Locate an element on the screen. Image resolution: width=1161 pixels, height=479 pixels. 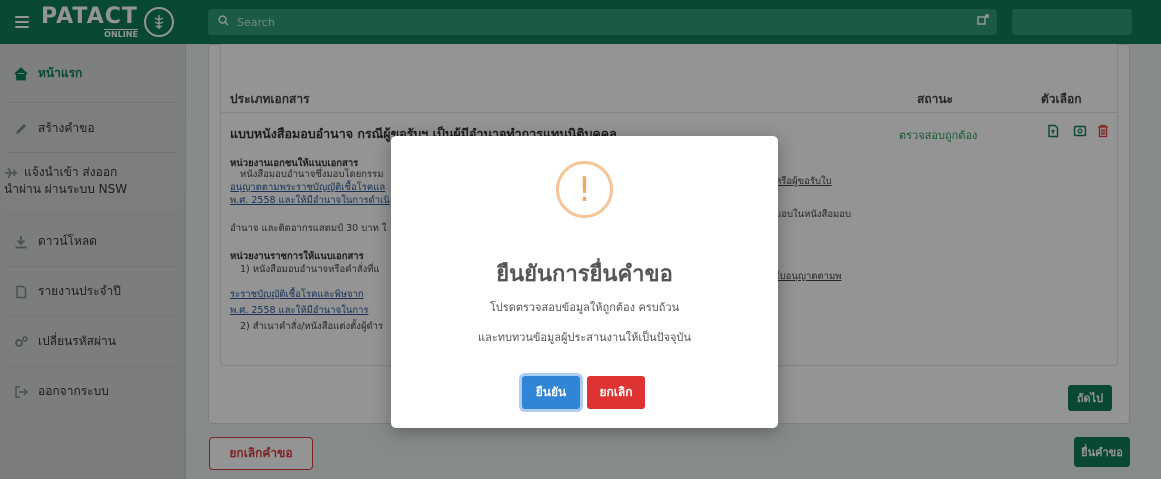
dialog-message-line1: โปรดตรวจสอบข้อมูลให้ถูกต้อง ครบถ้วน is located at coordinates (584, 307).